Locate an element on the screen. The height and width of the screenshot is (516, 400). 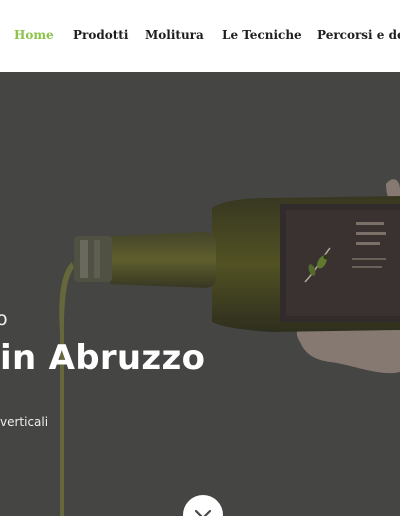
chevron-down-icon is located at coordinates (203, 512).